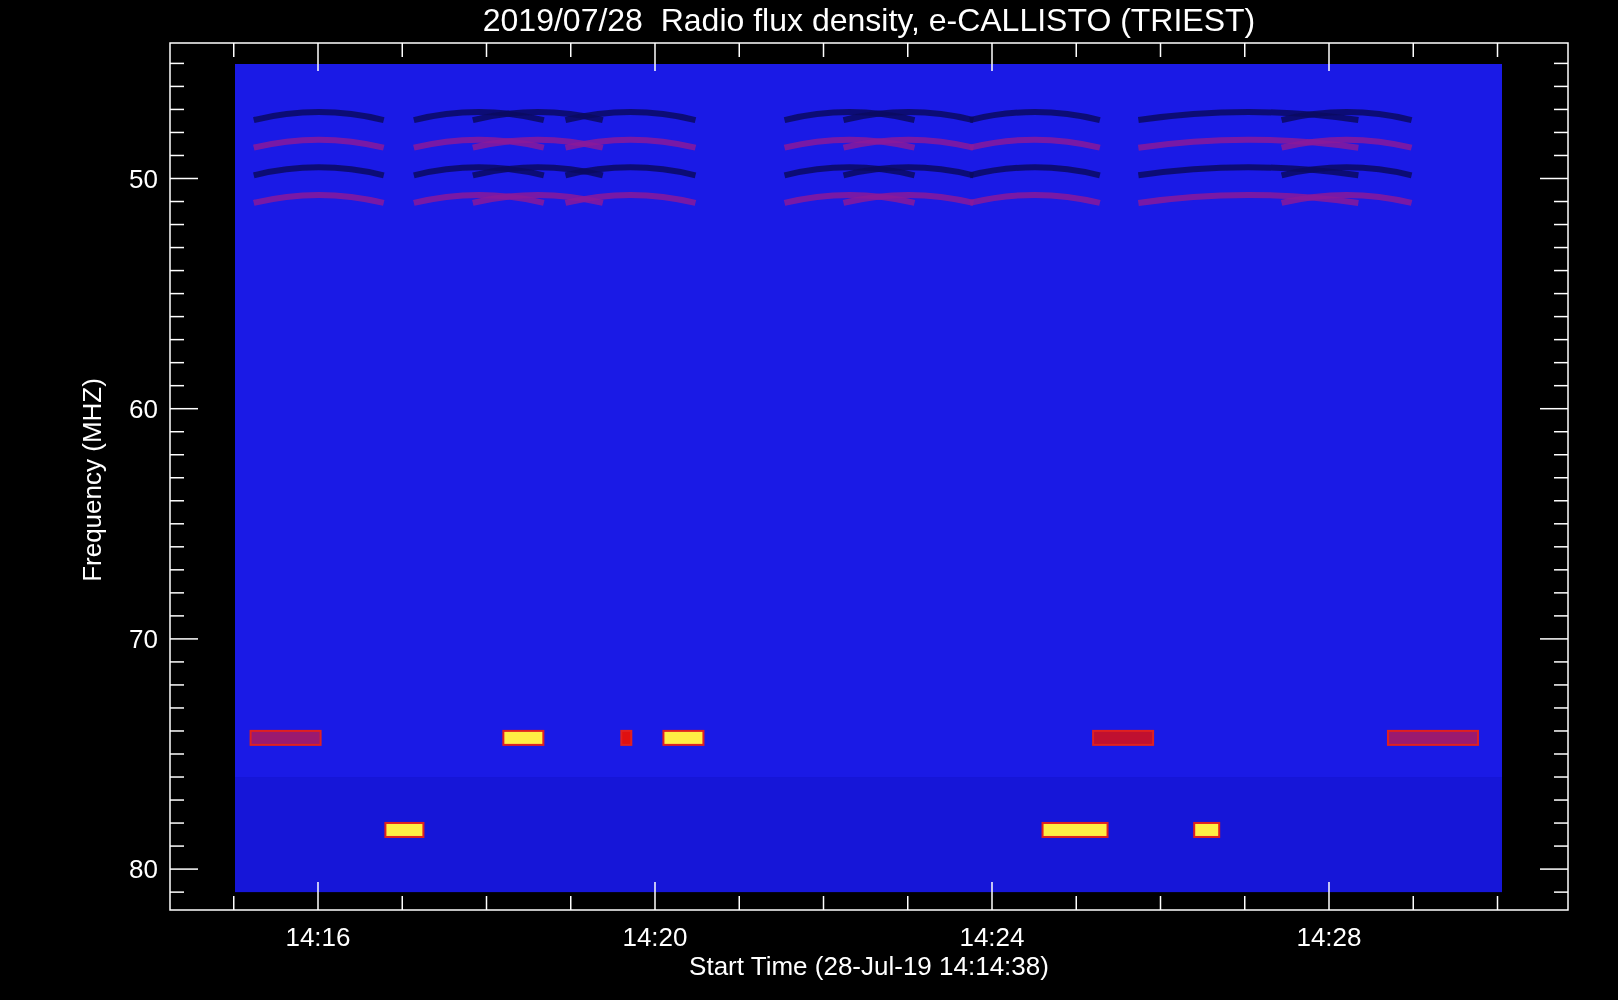 The image size is (1618, 1000). I want to click on y-tick-label: 70, so click(143, 638).